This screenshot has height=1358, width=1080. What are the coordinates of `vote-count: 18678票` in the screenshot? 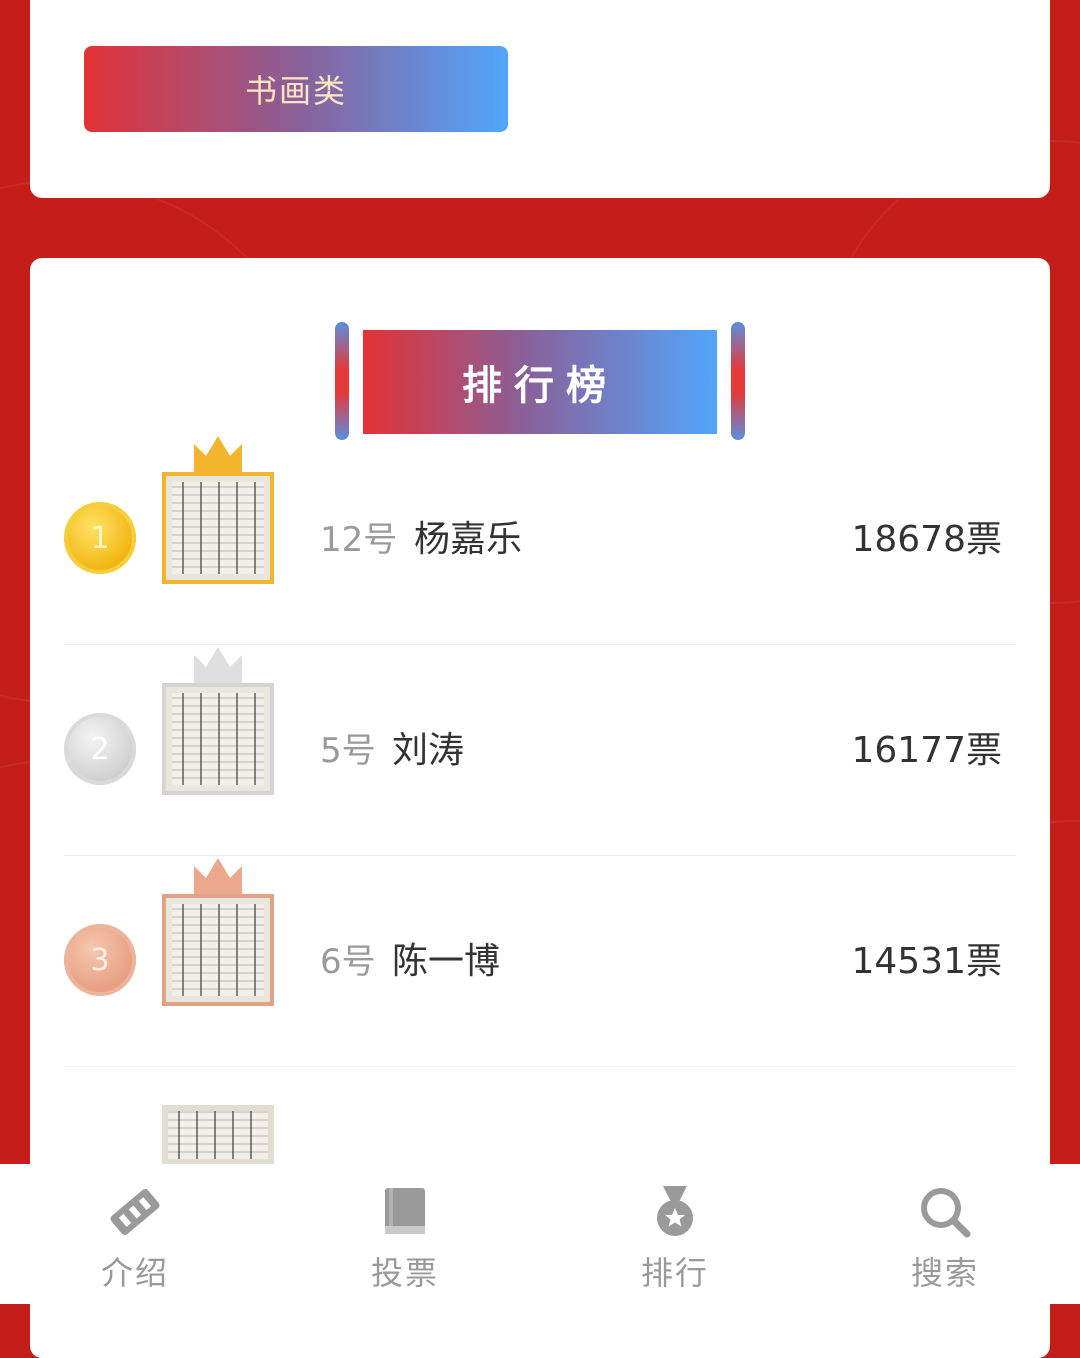 It's located at (926, 539).